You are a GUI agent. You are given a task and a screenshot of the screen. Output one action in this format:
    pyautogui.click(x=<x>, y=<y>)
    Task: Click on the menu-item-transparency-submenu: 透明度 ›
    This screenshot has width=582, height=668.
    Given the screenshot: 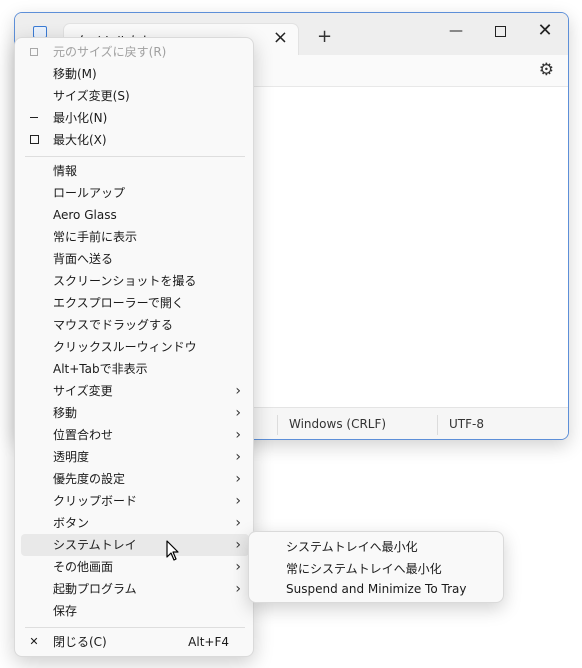 What is the action you would take?
    pyautogui.click(x=135, y=457)
    